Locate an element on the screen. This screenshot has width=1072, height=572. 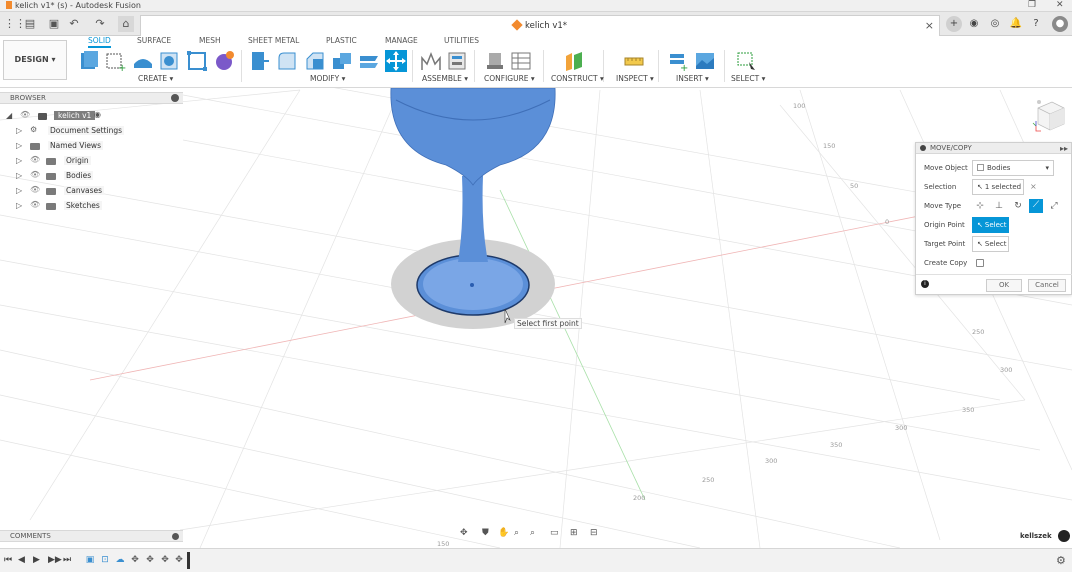
play-icon: ▶ is located at coordinates (36, 560).